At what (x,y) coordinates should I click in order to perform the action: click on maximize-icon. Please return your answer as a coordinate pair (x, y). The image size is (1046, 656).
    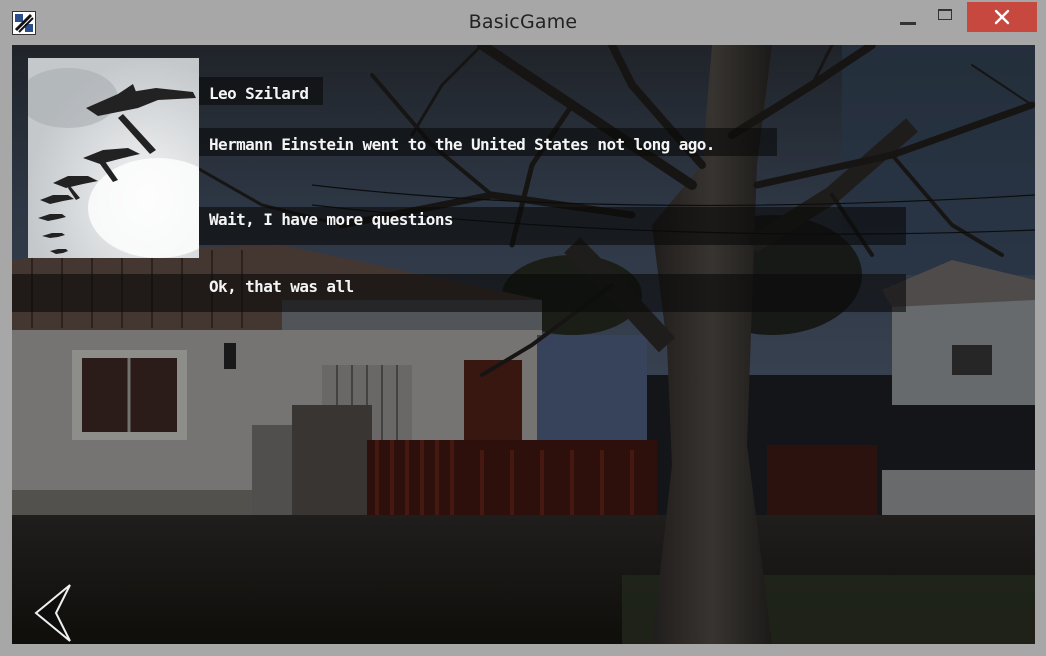
    Looking at the image, I should click on (945, 14).